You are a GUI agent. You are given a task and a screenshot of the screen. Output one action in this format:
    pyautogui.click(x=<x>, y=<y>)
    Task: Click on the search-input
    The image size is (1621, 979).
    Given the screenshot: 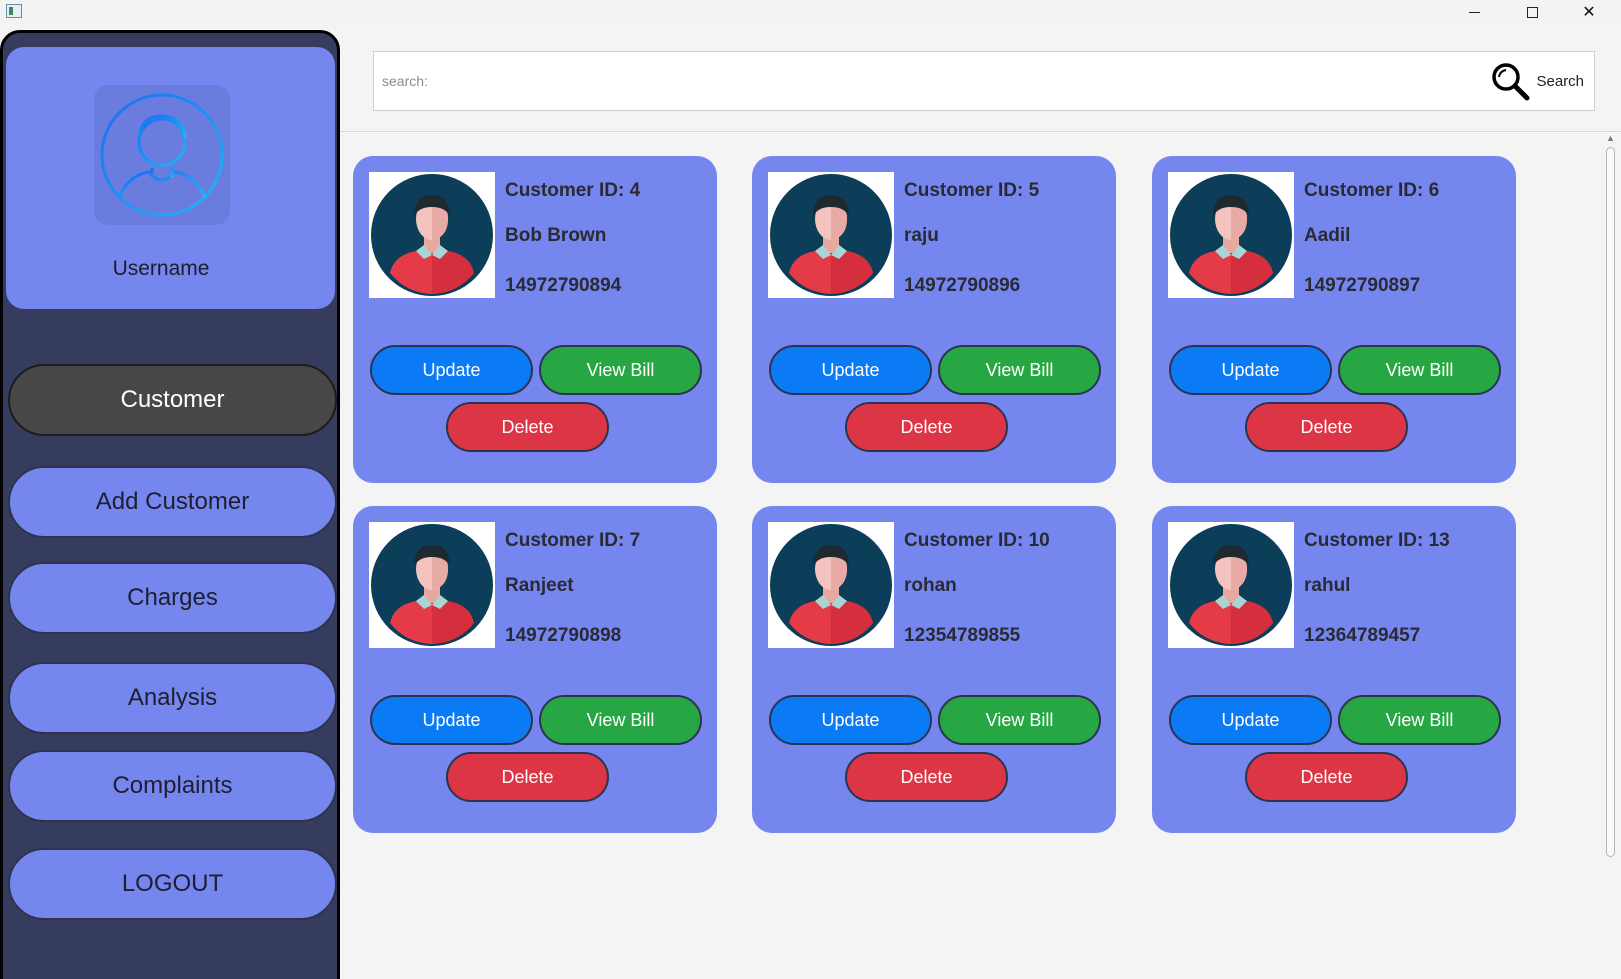 What is the action you would take?
    pyautogui.click(x=907, y=81)
    